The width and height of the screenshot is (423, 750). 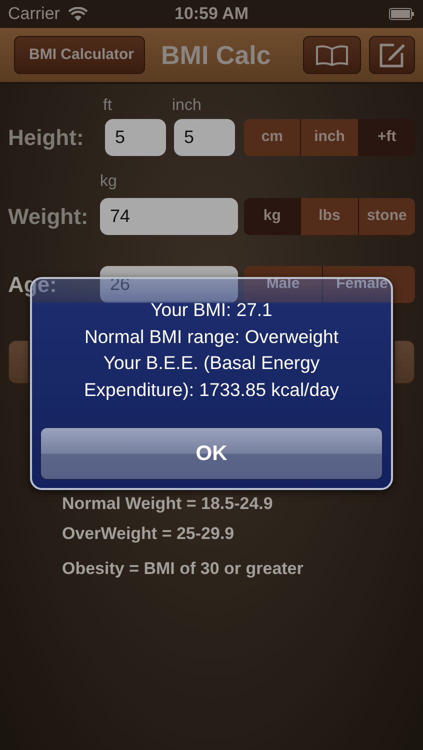 I want to click on alert-message: Normal BMI range: Overweight, so click(x=212, y=336).